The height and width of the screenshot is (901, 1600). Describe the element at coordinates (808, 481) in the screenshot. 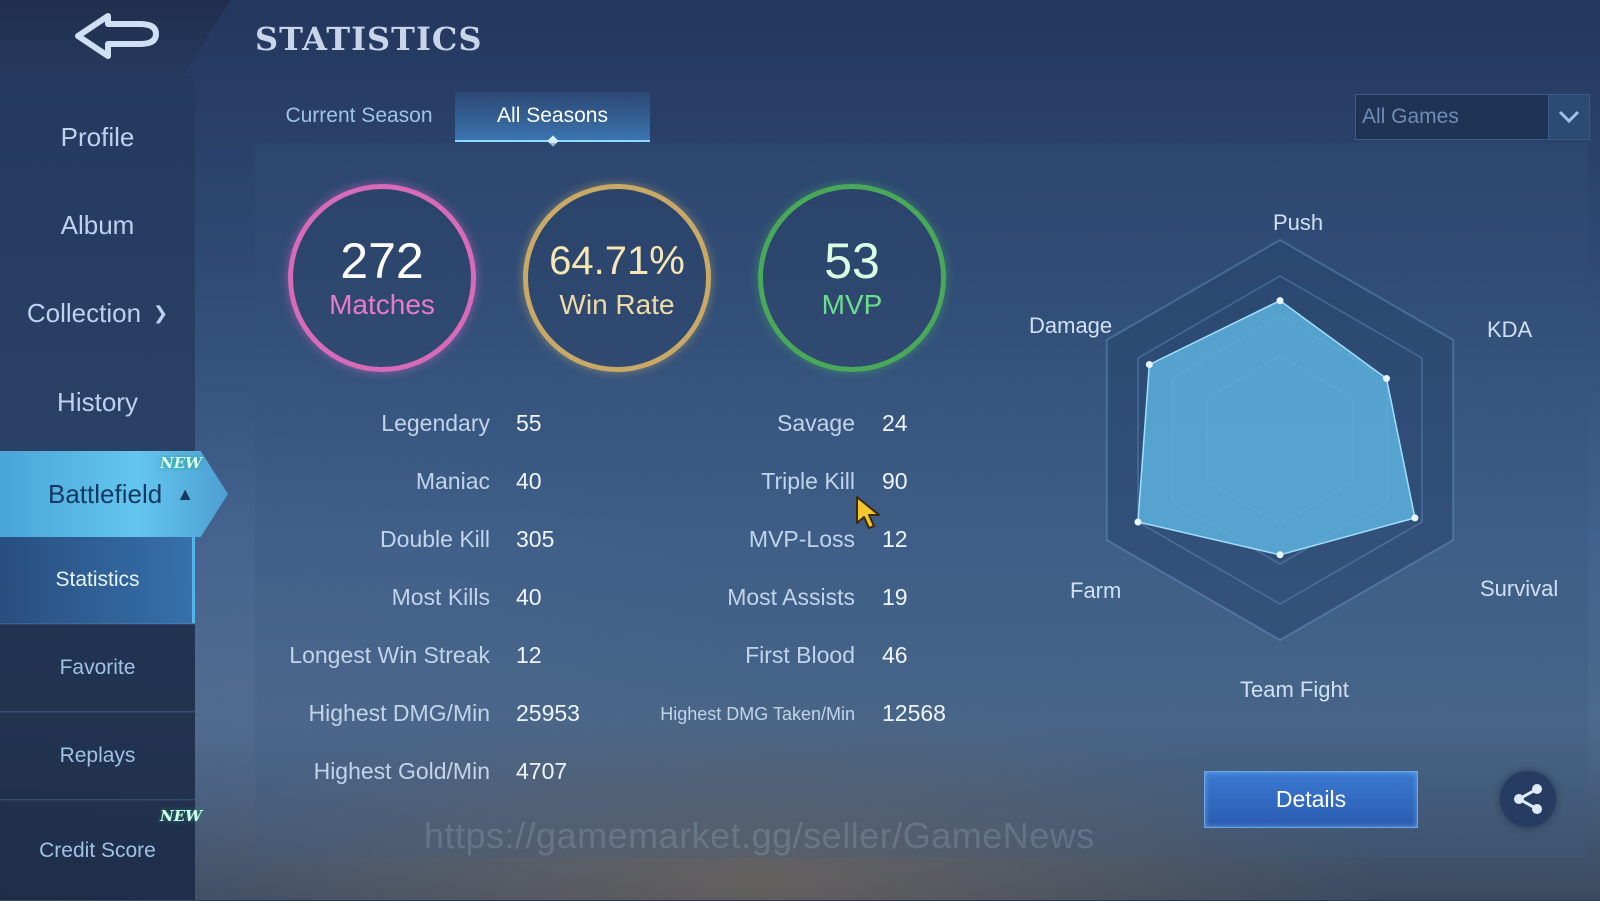

I see `stat-label: Triple Kill` at that location.